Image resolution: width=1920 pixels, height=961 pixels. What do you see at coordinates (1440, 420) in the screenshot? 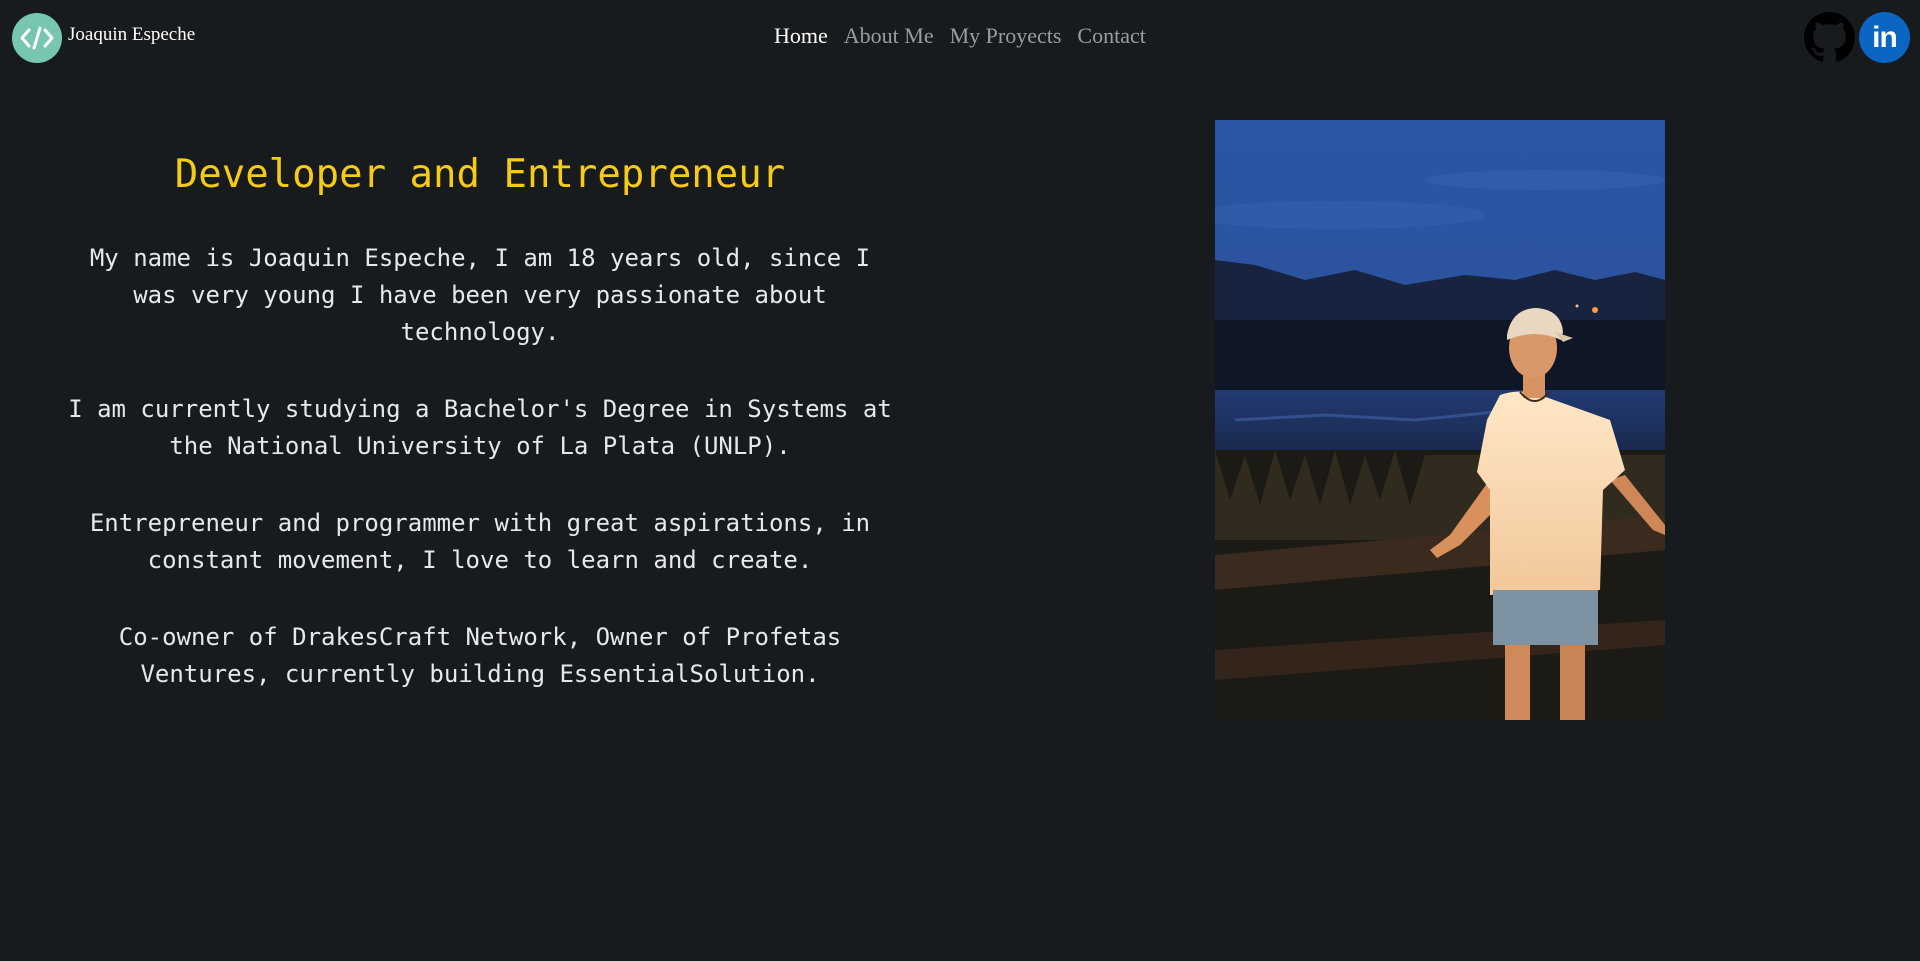
I see `profile-photo` at bounding box center [1440, 420].